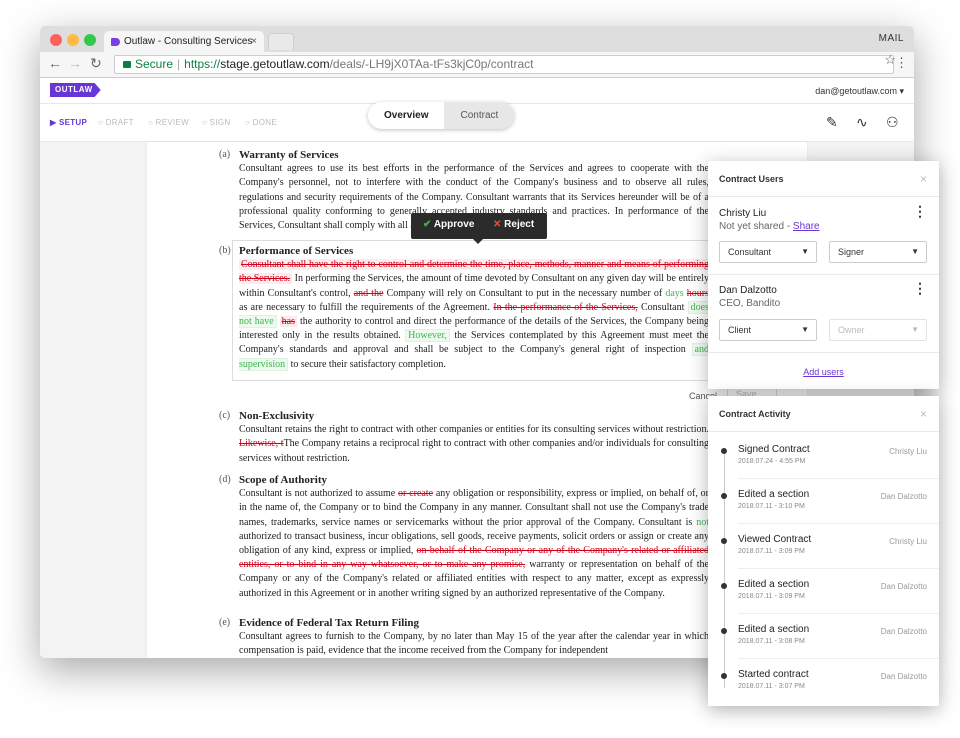  What do you see at coordinates (891, 38) in the screenshot?
I see `mail-label: MAIL` at bounding box center [891, 38].